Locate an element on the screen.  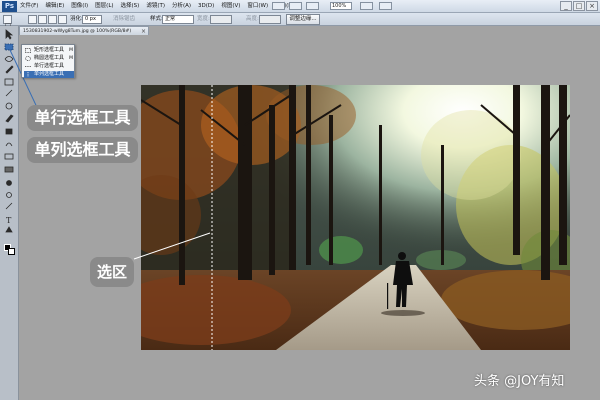
flyout-item-label: 椭圆选框工具 is located at coordinates (49, 58).